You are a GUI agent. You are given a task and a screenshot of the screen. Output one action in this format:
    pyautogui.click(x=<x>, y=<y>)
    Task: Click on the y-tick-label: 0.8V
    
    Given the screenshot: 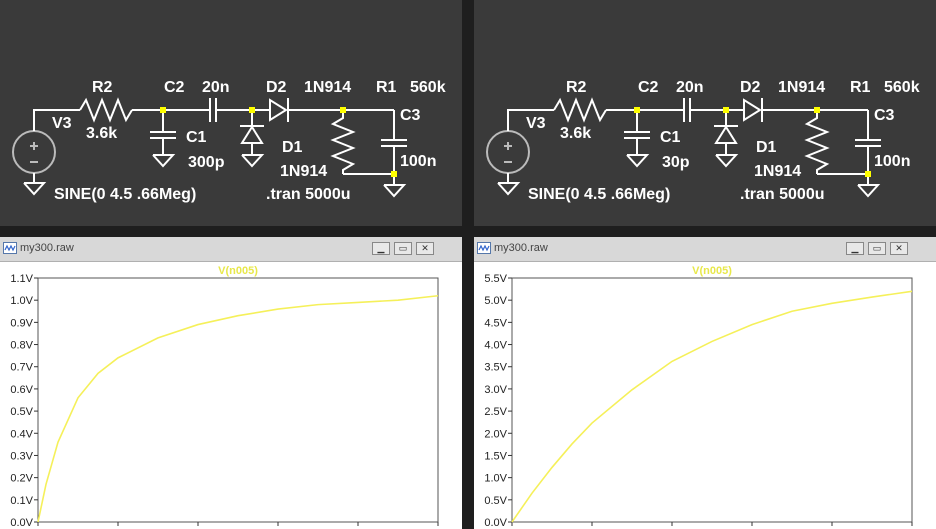 What is the action you would take?
    pyautogui.click(x=21, y=346)
    